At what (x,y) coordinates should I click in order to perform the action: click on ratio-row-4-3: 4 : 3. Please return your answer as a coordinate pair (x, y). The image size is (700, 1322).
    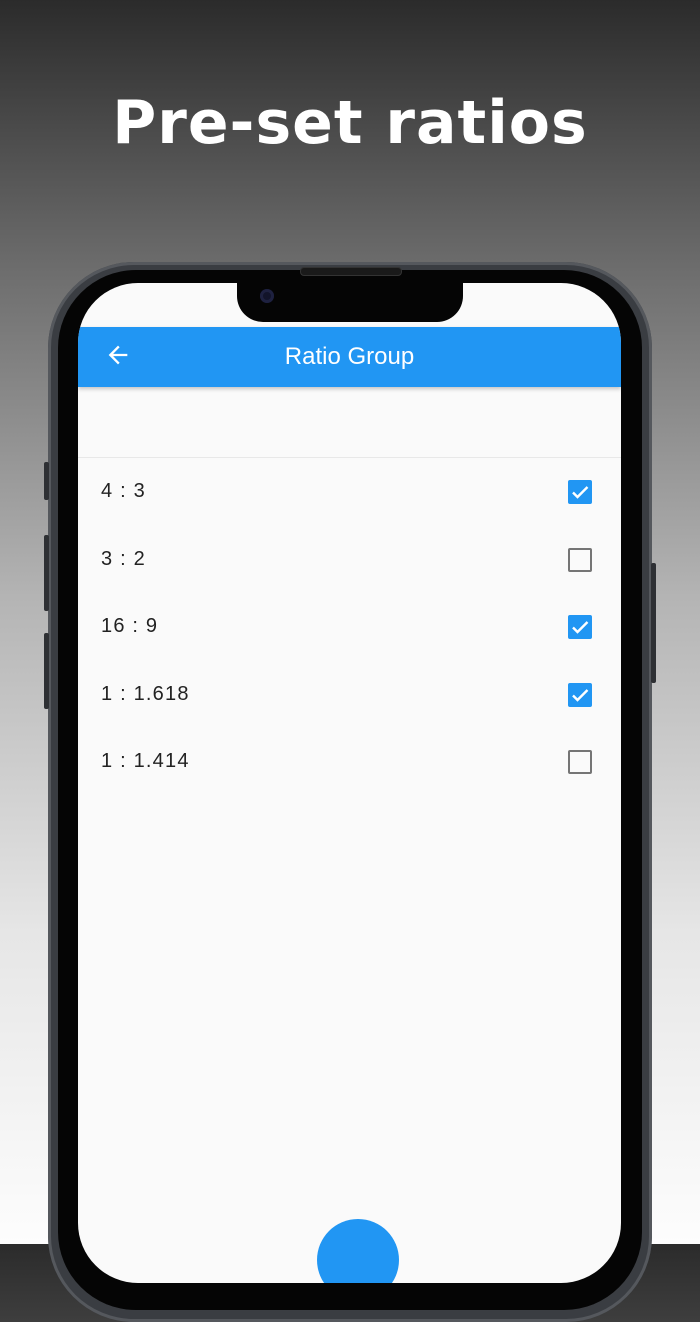
    Looking at the image, I should click on (349, 492).